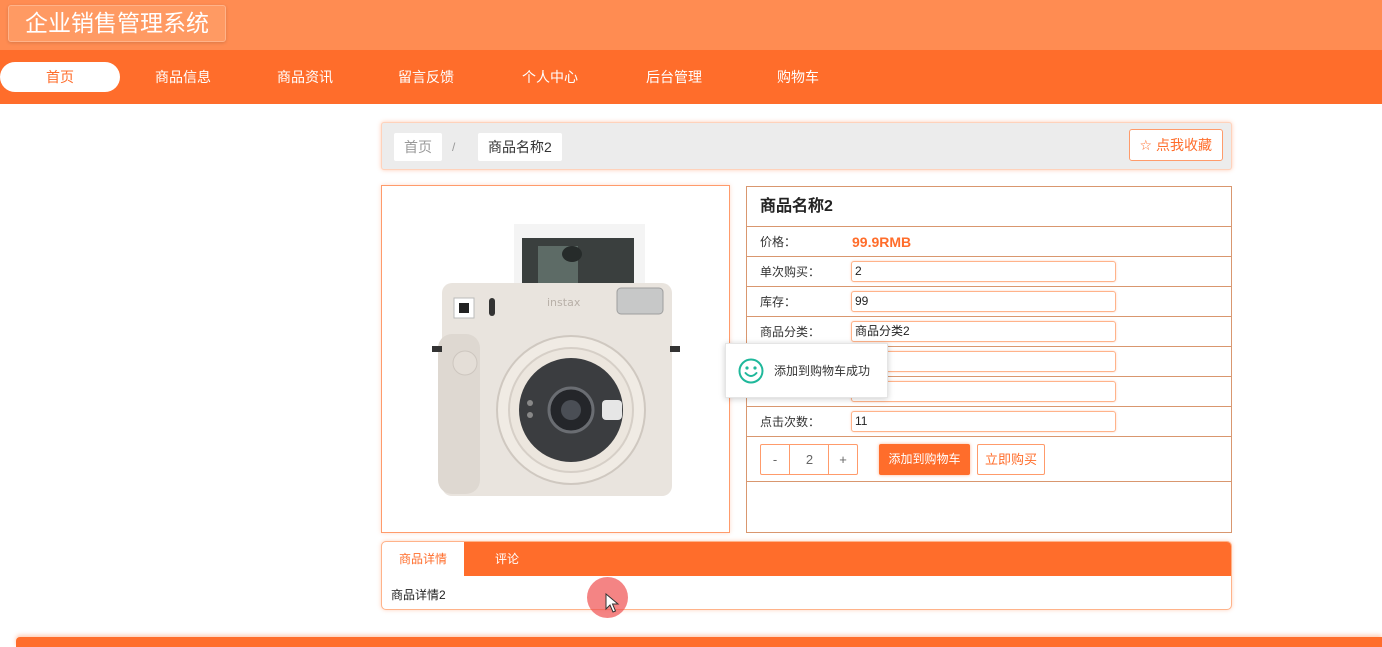  I want to click on breadcrumb: 首页 / 商品名称2 ☆ 点我收藏, so click(806, 146).